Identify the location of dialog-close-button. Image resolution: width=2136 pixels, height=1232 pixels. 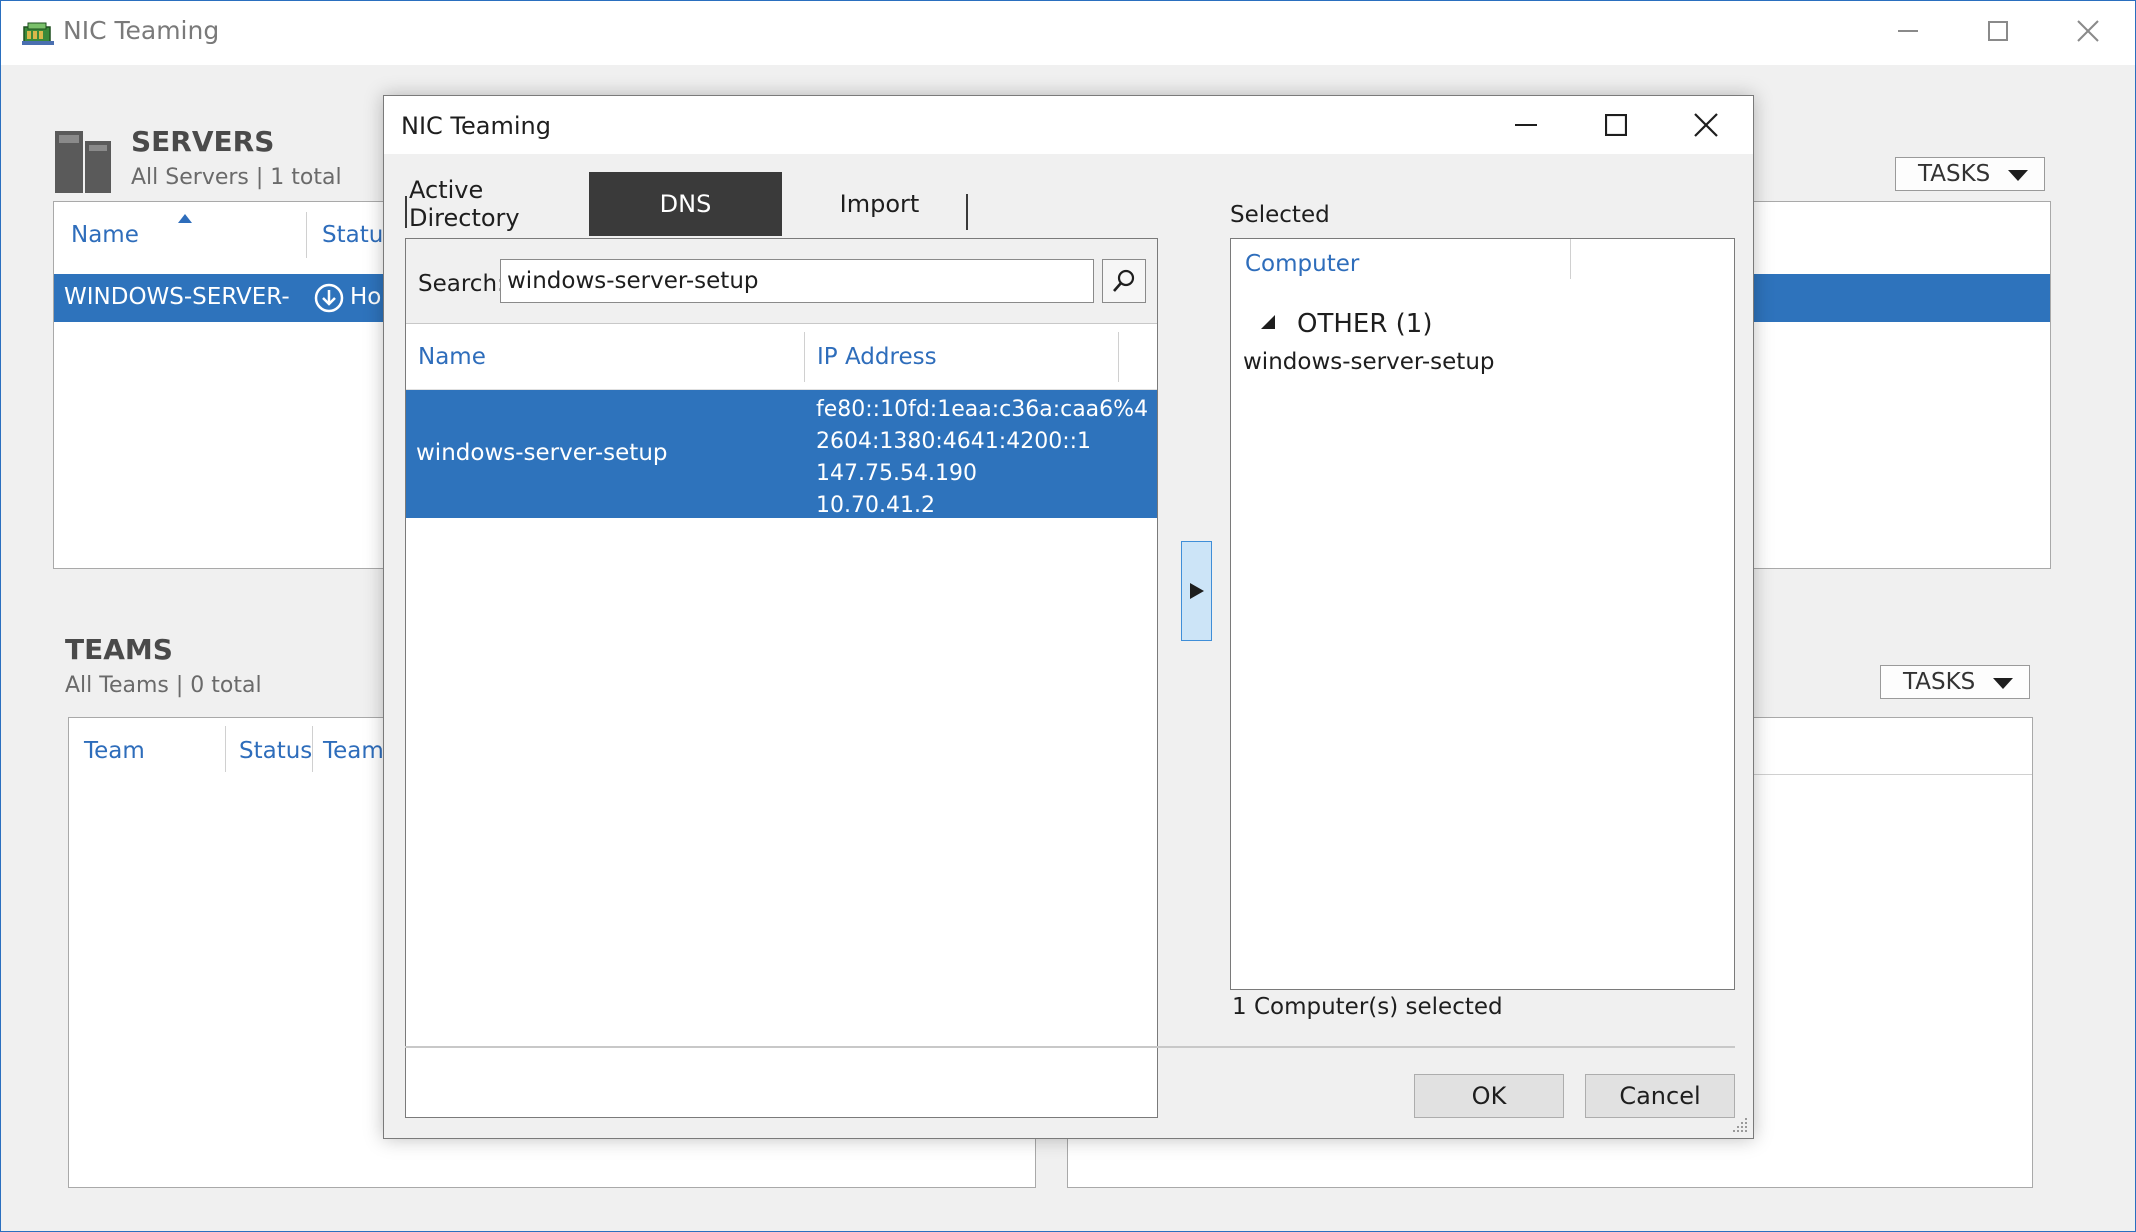
(1706, 125).